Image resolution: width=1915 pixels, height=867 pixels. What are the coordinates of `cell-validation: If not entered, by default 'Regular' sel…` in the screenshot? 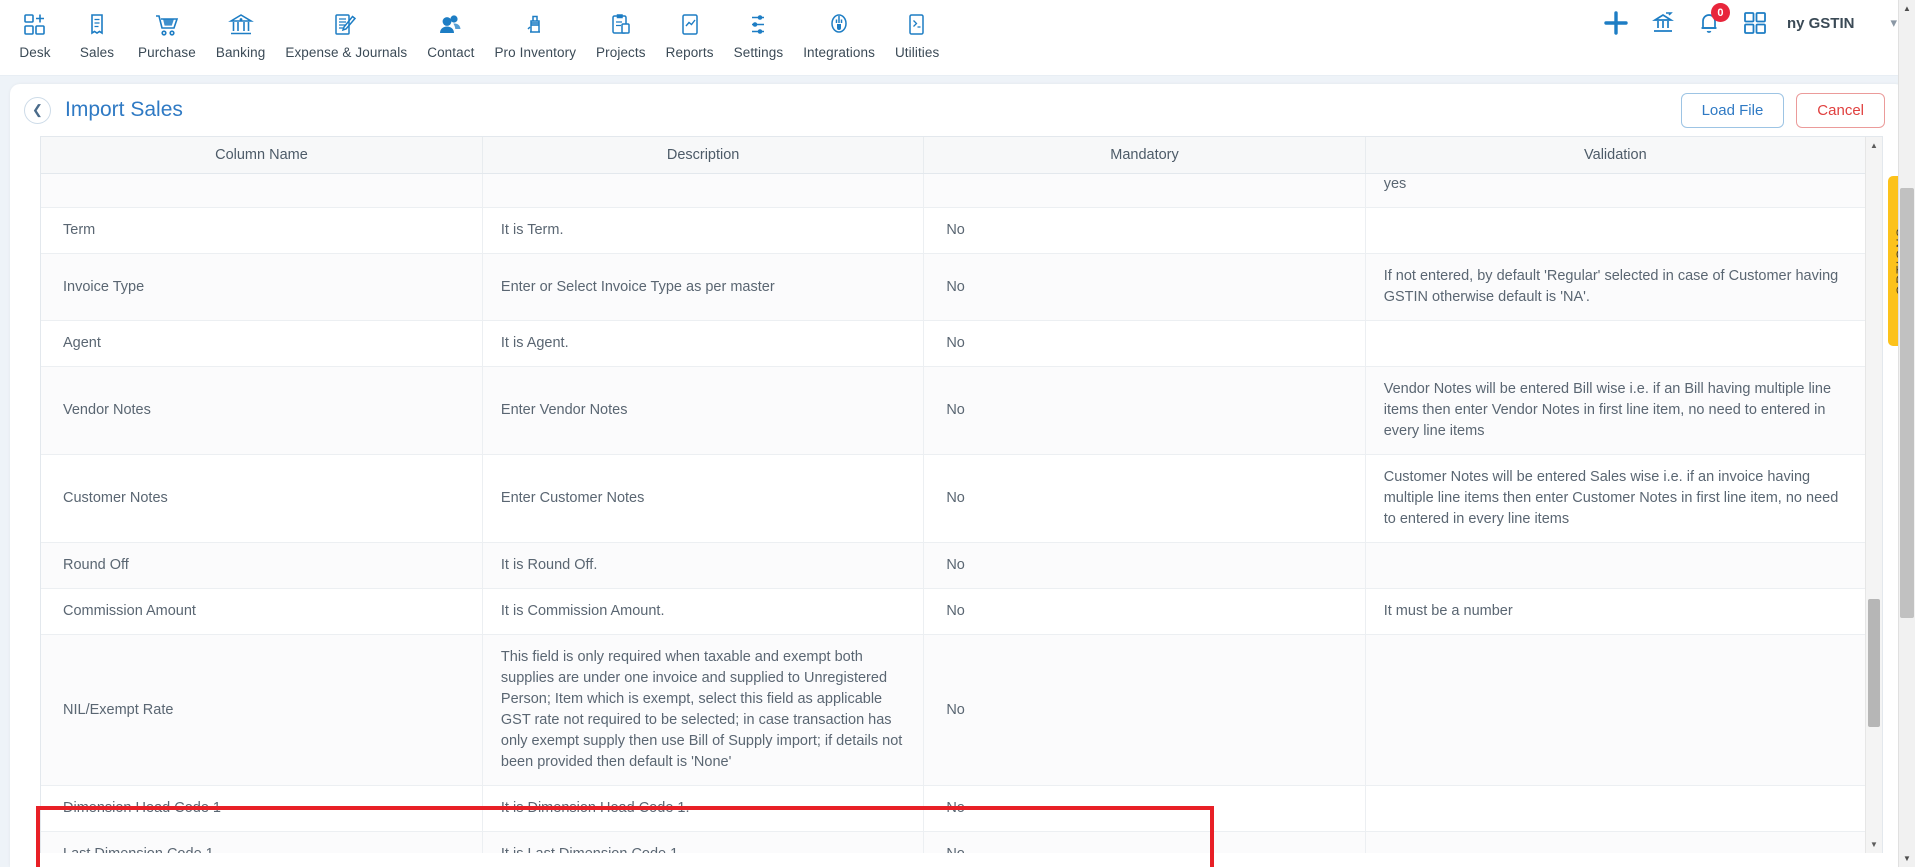 It's located at (1615, 287).